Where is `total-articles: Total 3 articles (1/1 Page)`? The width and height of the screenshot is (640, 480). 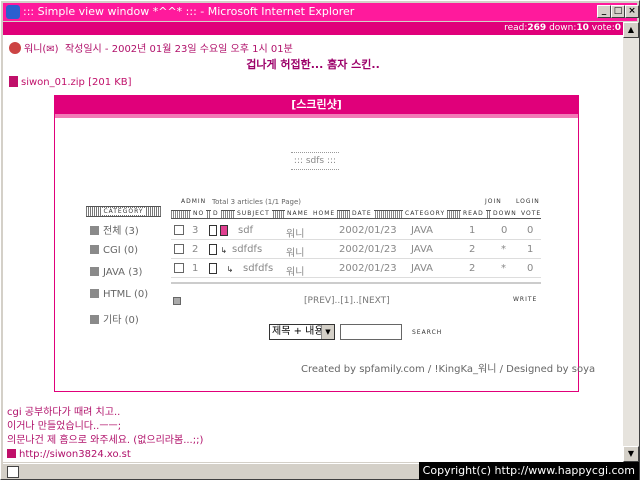 total-articles: Total 3 articles (1/1 Page) is located at coordinates (256, 202).